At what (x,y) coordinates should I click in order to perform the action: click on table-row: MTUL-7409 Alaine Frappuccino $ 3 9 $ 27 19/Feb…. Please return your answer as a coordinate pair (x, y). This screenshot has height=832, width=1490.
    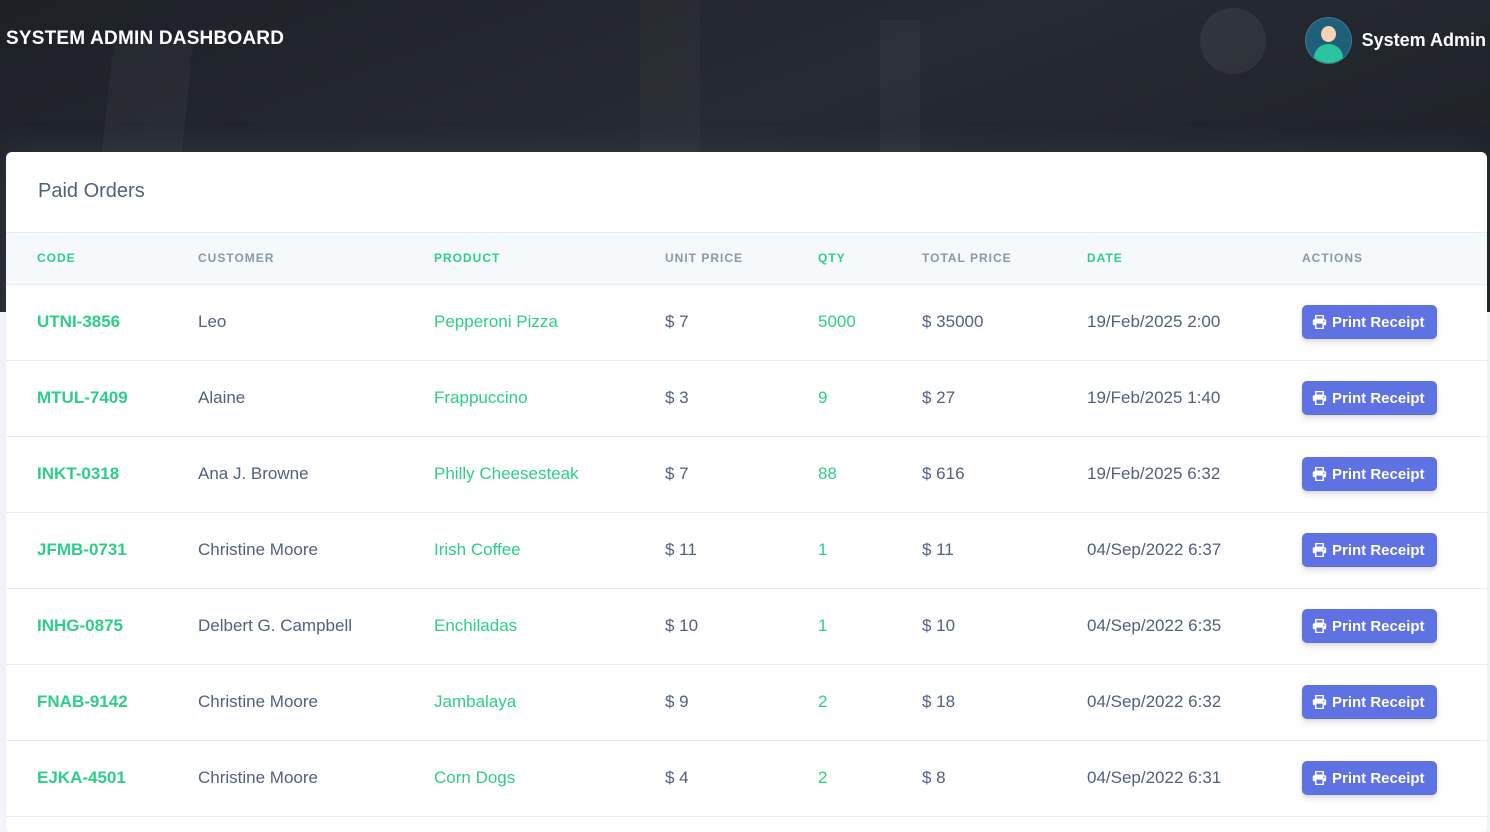
    Looking at the image, I should click on (746, 398).